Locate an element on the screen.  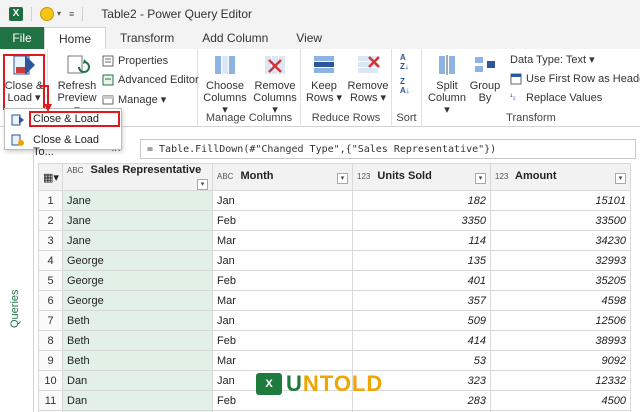
menu-close-load: Close & Load is located at coordinates (66, 119).